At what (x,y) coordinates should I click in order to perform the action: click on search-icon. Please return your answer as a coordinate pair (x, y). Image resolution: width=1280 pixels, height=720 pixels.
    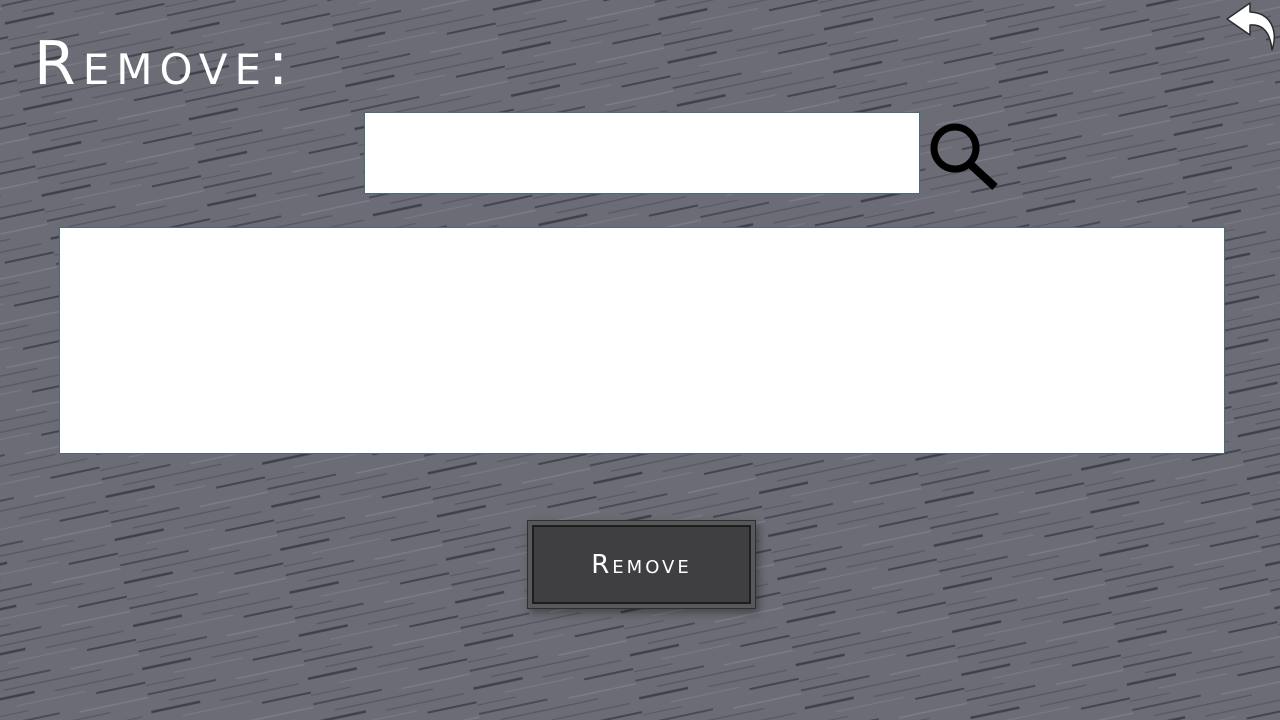
    Looking at the image, I should click on (964, 156).